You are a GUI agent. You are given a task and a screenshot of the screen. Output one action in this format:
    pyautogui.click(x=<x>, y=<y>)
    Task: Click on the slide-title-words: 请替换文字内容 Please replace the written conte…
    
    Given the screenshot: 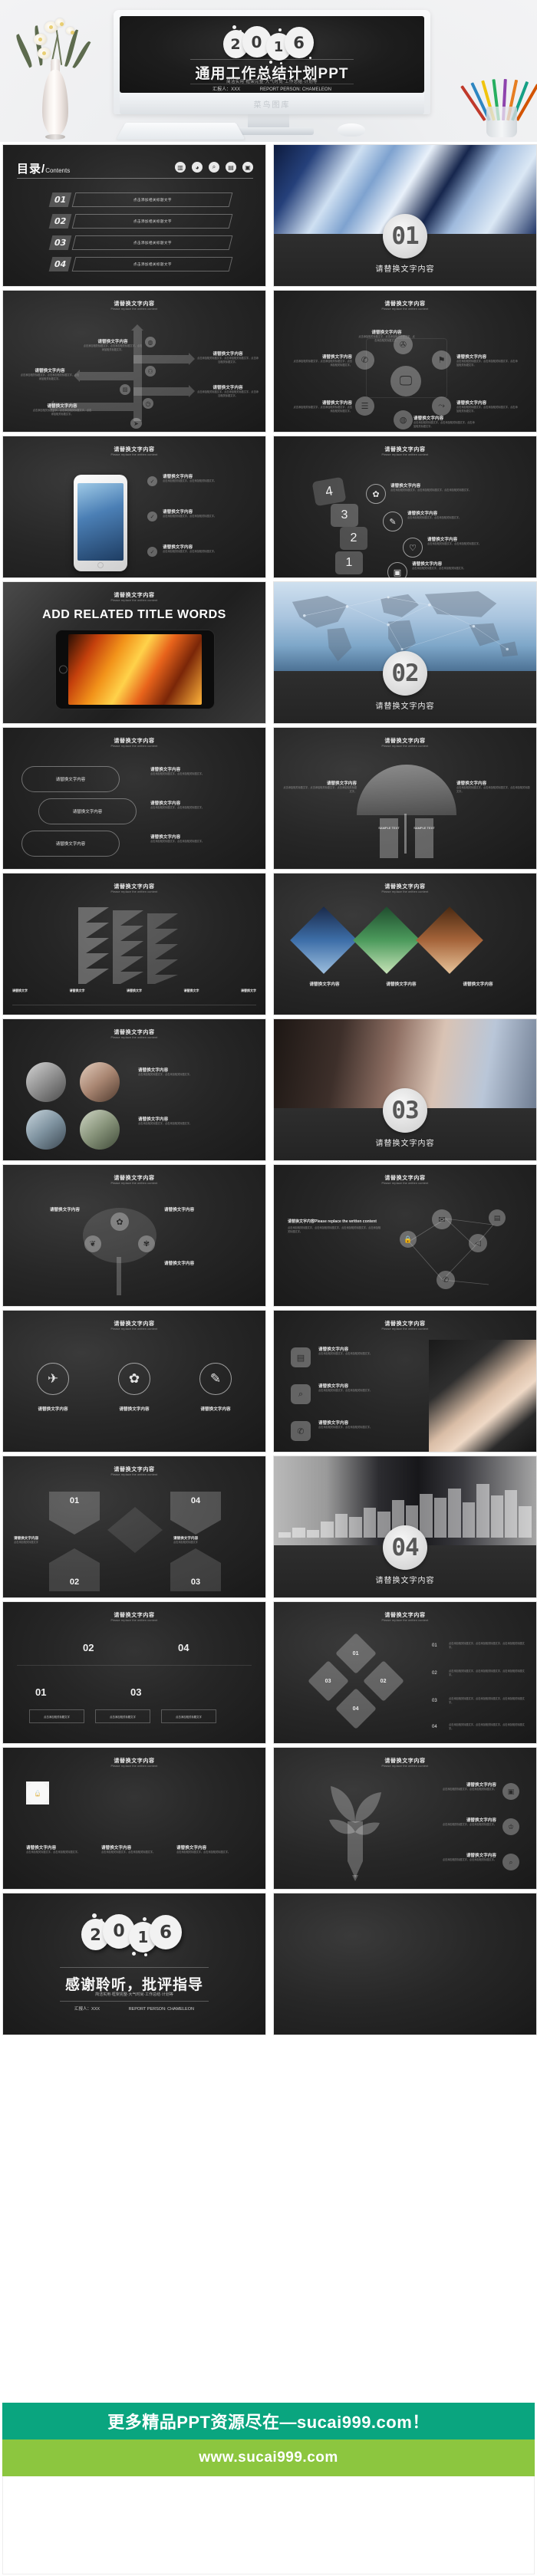 What is the action you would take?
    pyautogui.click(x=134, y=652)
    